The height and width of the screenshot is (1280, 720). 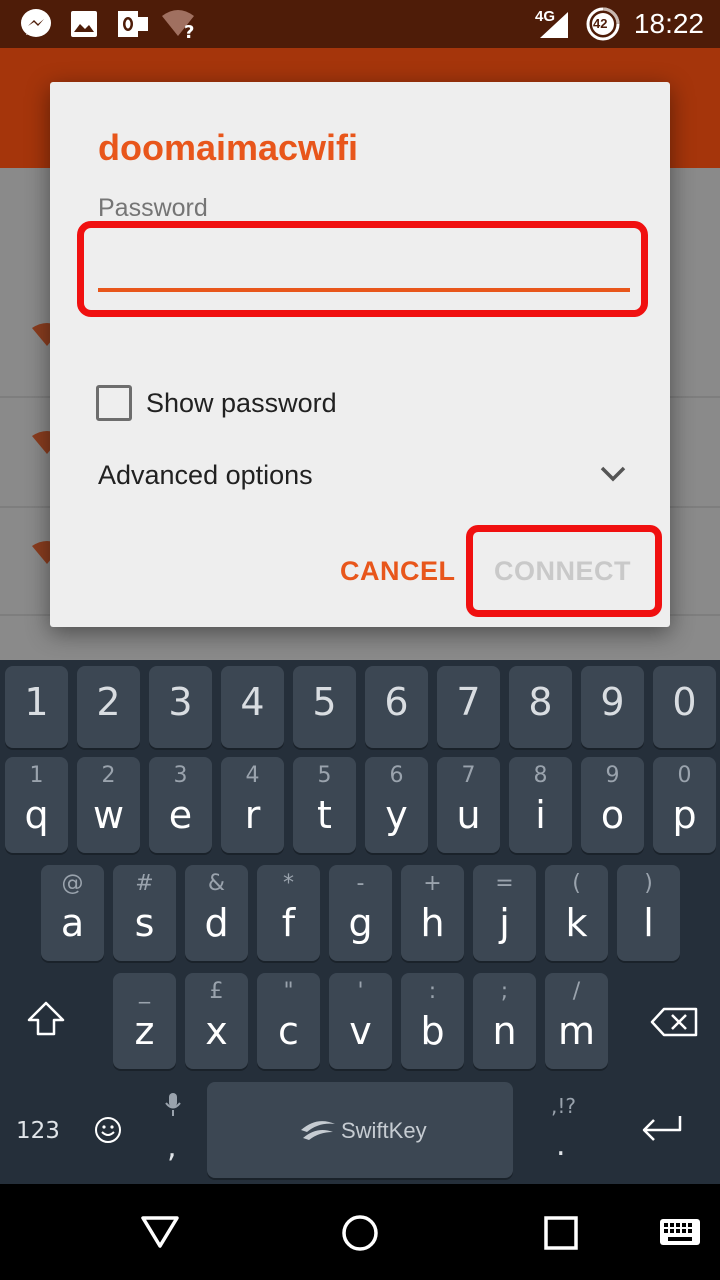 What do you see at coordinates (108, 1130) in the screenshot?
I see `emoji-icon` at bounding box center [108, 1130].